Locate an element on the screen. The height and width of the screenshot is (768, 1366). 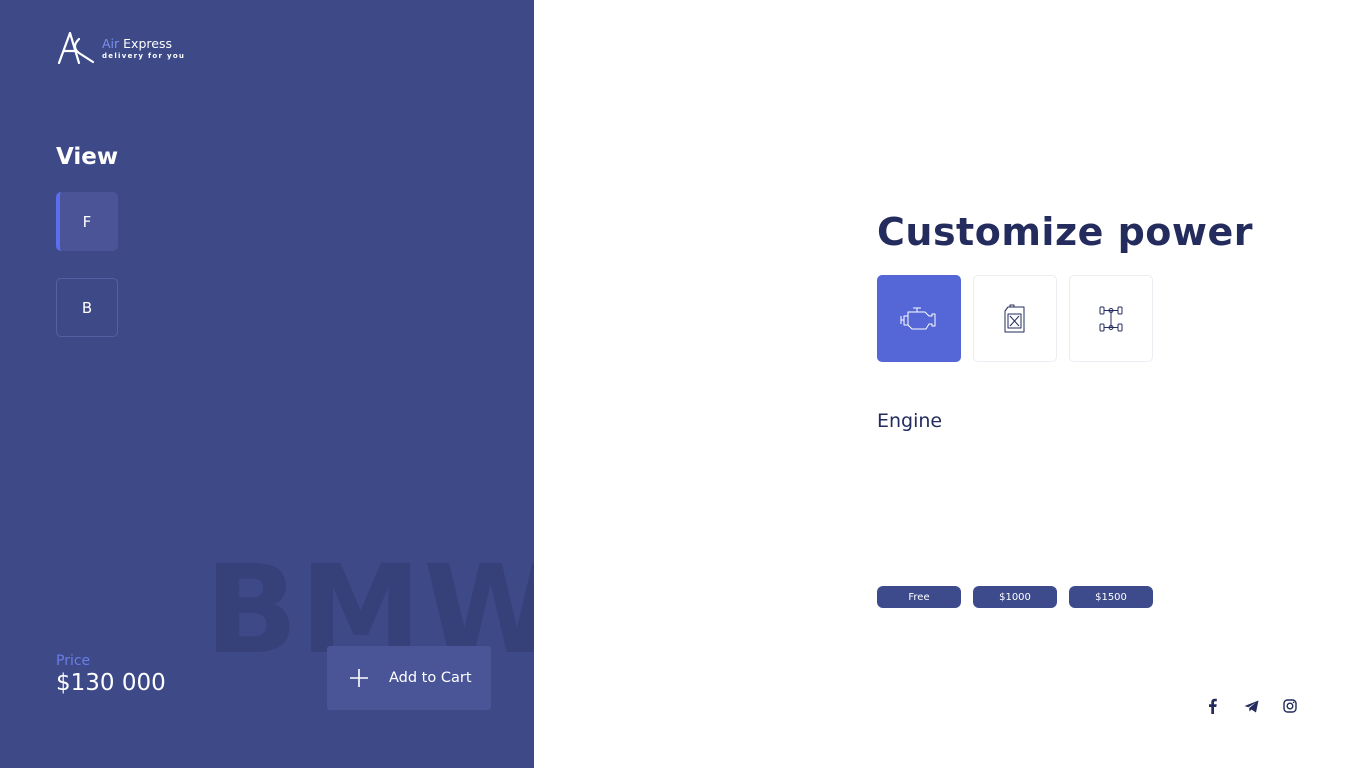
logo-title-accent: Air is located at coordinates (111, 43).